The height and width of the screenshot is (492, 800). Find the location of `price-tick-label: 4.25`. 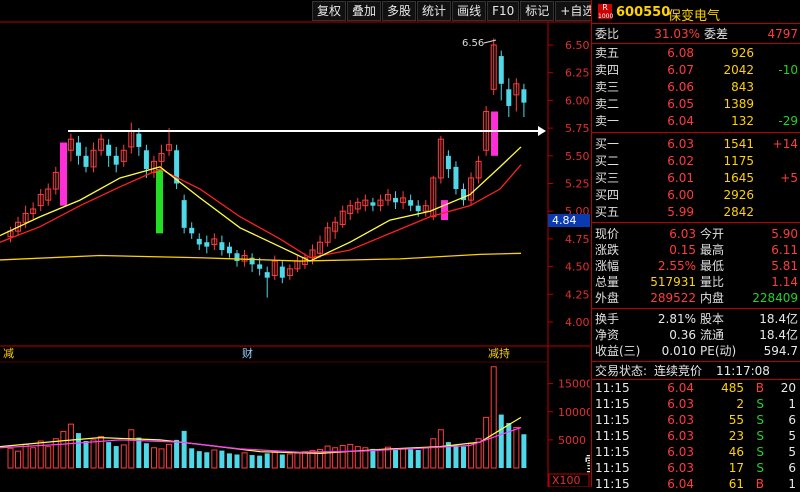

price-tick-label: 4.25 is located at coordinates (577, 294).